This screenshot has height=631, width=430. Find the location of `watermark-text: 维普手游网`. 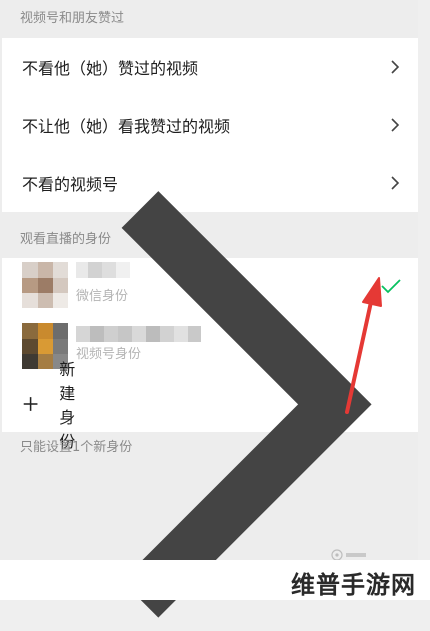

watermark-text: 维普手游网 is located at coordinates (353, 585).